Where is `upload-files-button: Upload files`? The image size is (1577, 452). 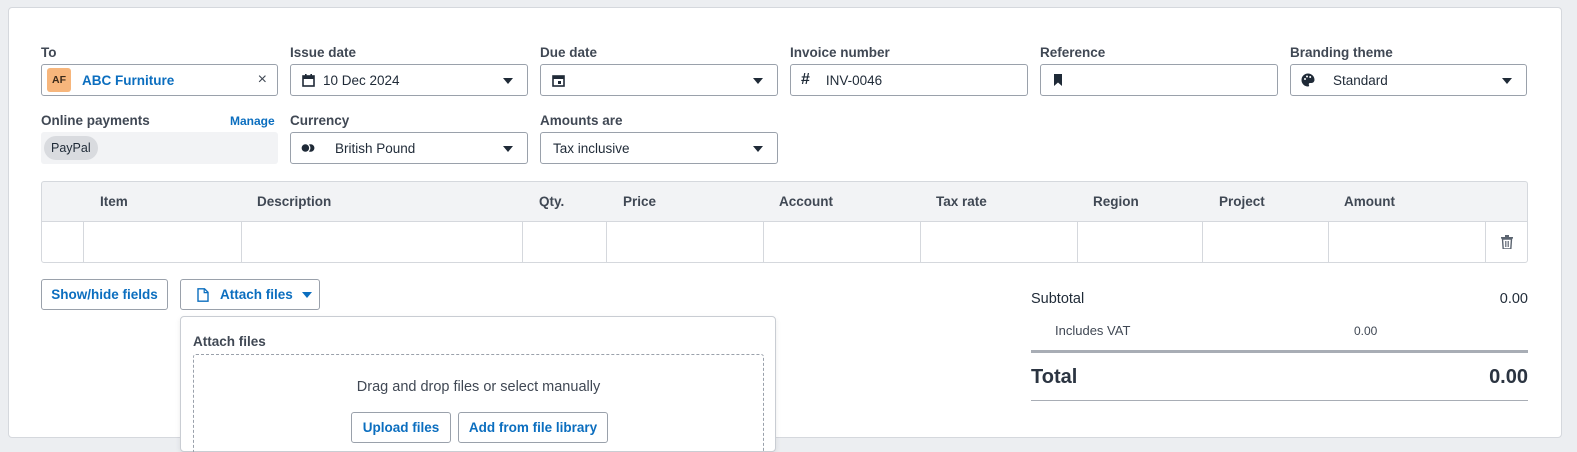
upload-files-button: Upload files is located at coordinates (401, 427).